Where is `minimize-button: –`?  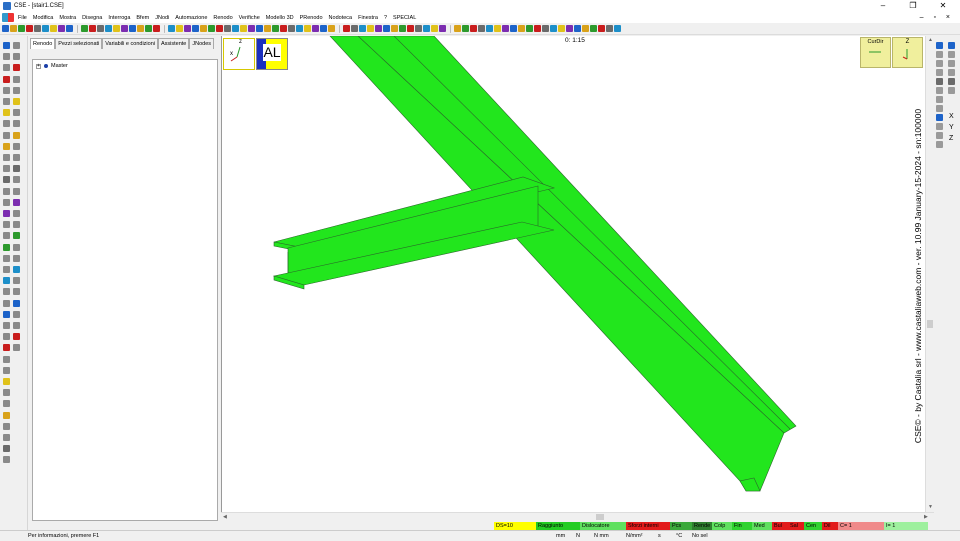 minimize-button: – is located at coordinates (883, 6).